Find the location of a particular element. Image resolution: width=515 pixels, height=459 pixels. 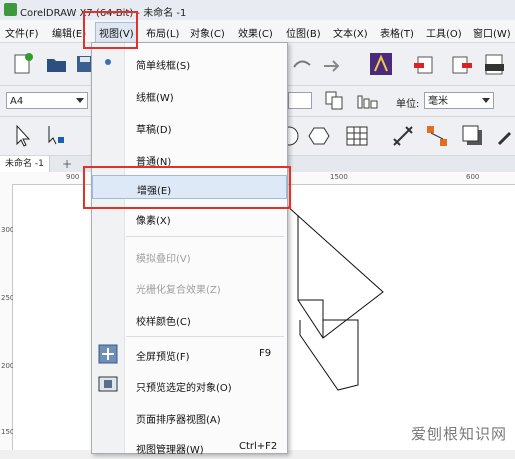

menu-item-simple-wireframe: 简单线框(S) is located at coordinates (189, 63).